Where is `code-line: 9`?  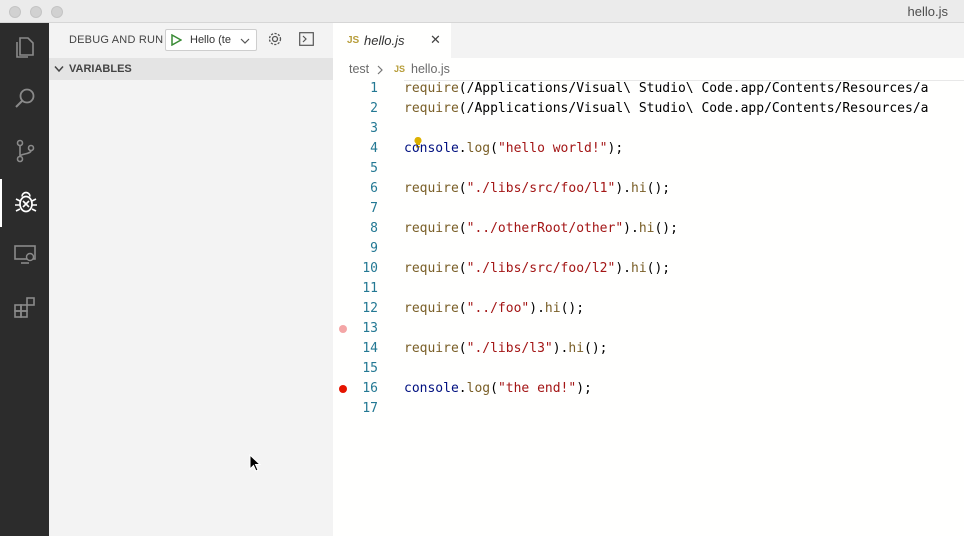
code-line: 9 is located at coordinates (648, 249).